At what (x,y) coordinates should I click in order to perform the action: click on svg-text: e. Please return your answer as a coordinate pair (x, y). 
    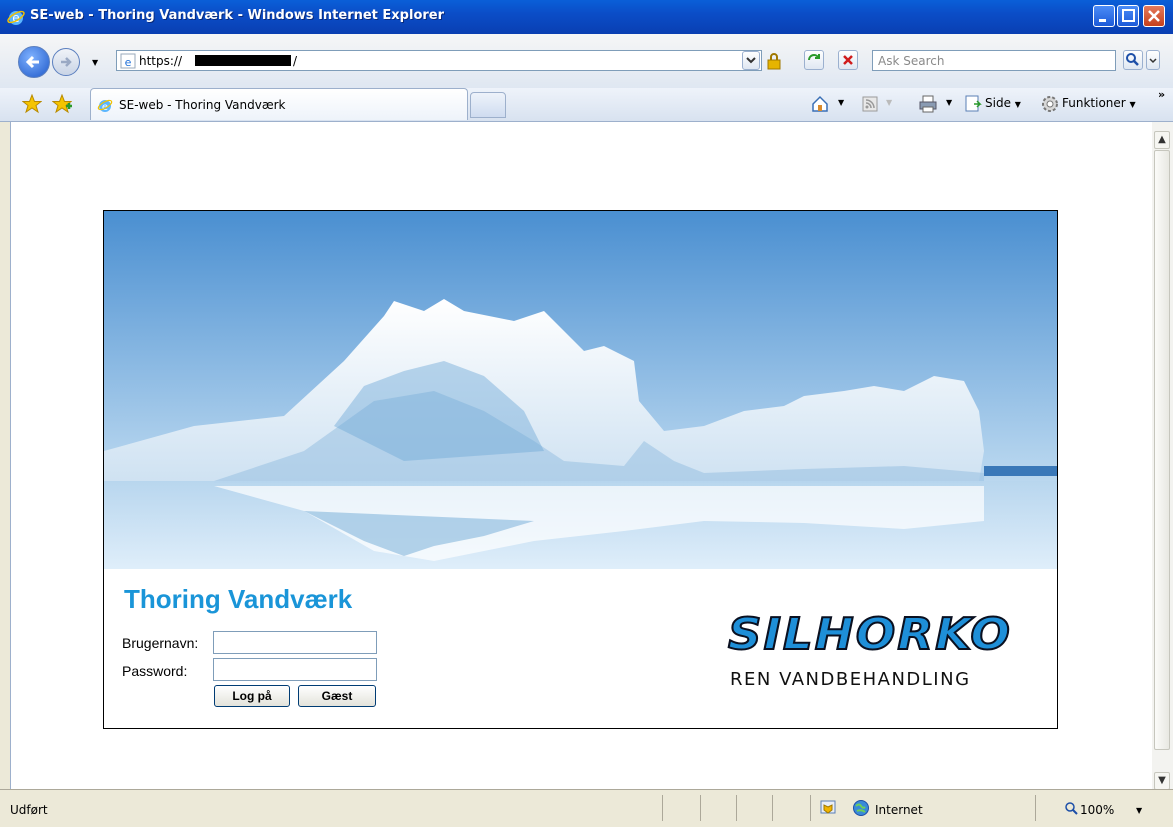
    Looking at the image, I should click on (128, 62).